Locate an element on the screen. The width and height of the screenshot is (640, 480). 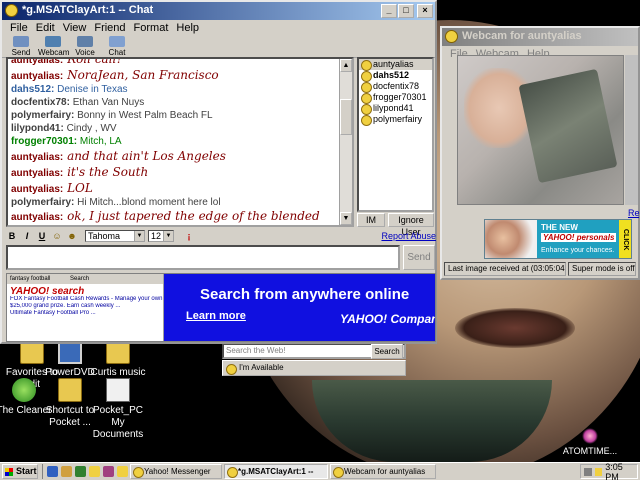
ad-learn-more-link: Learn more is located at coordinates (216, 316).